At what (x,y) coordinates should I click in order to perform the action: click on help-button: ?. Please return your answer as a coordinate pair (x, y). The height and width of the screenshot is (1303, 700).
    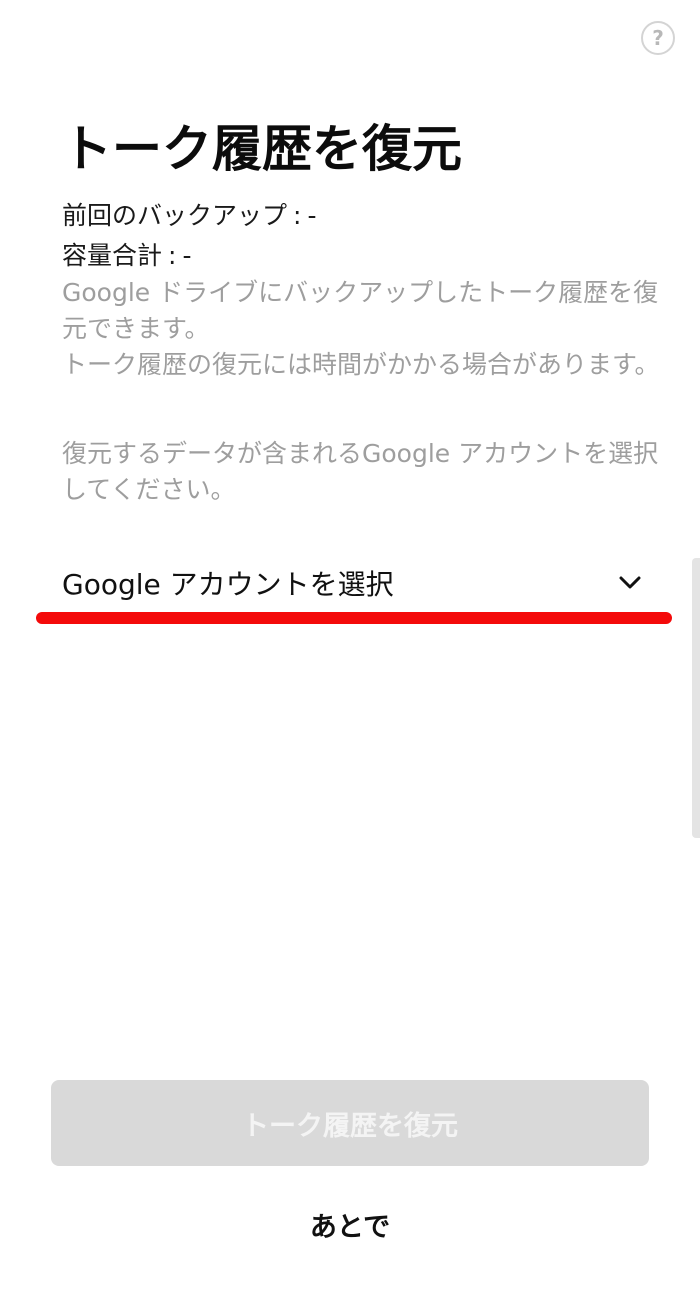
    Looking at the image, I should click on (658, 38).